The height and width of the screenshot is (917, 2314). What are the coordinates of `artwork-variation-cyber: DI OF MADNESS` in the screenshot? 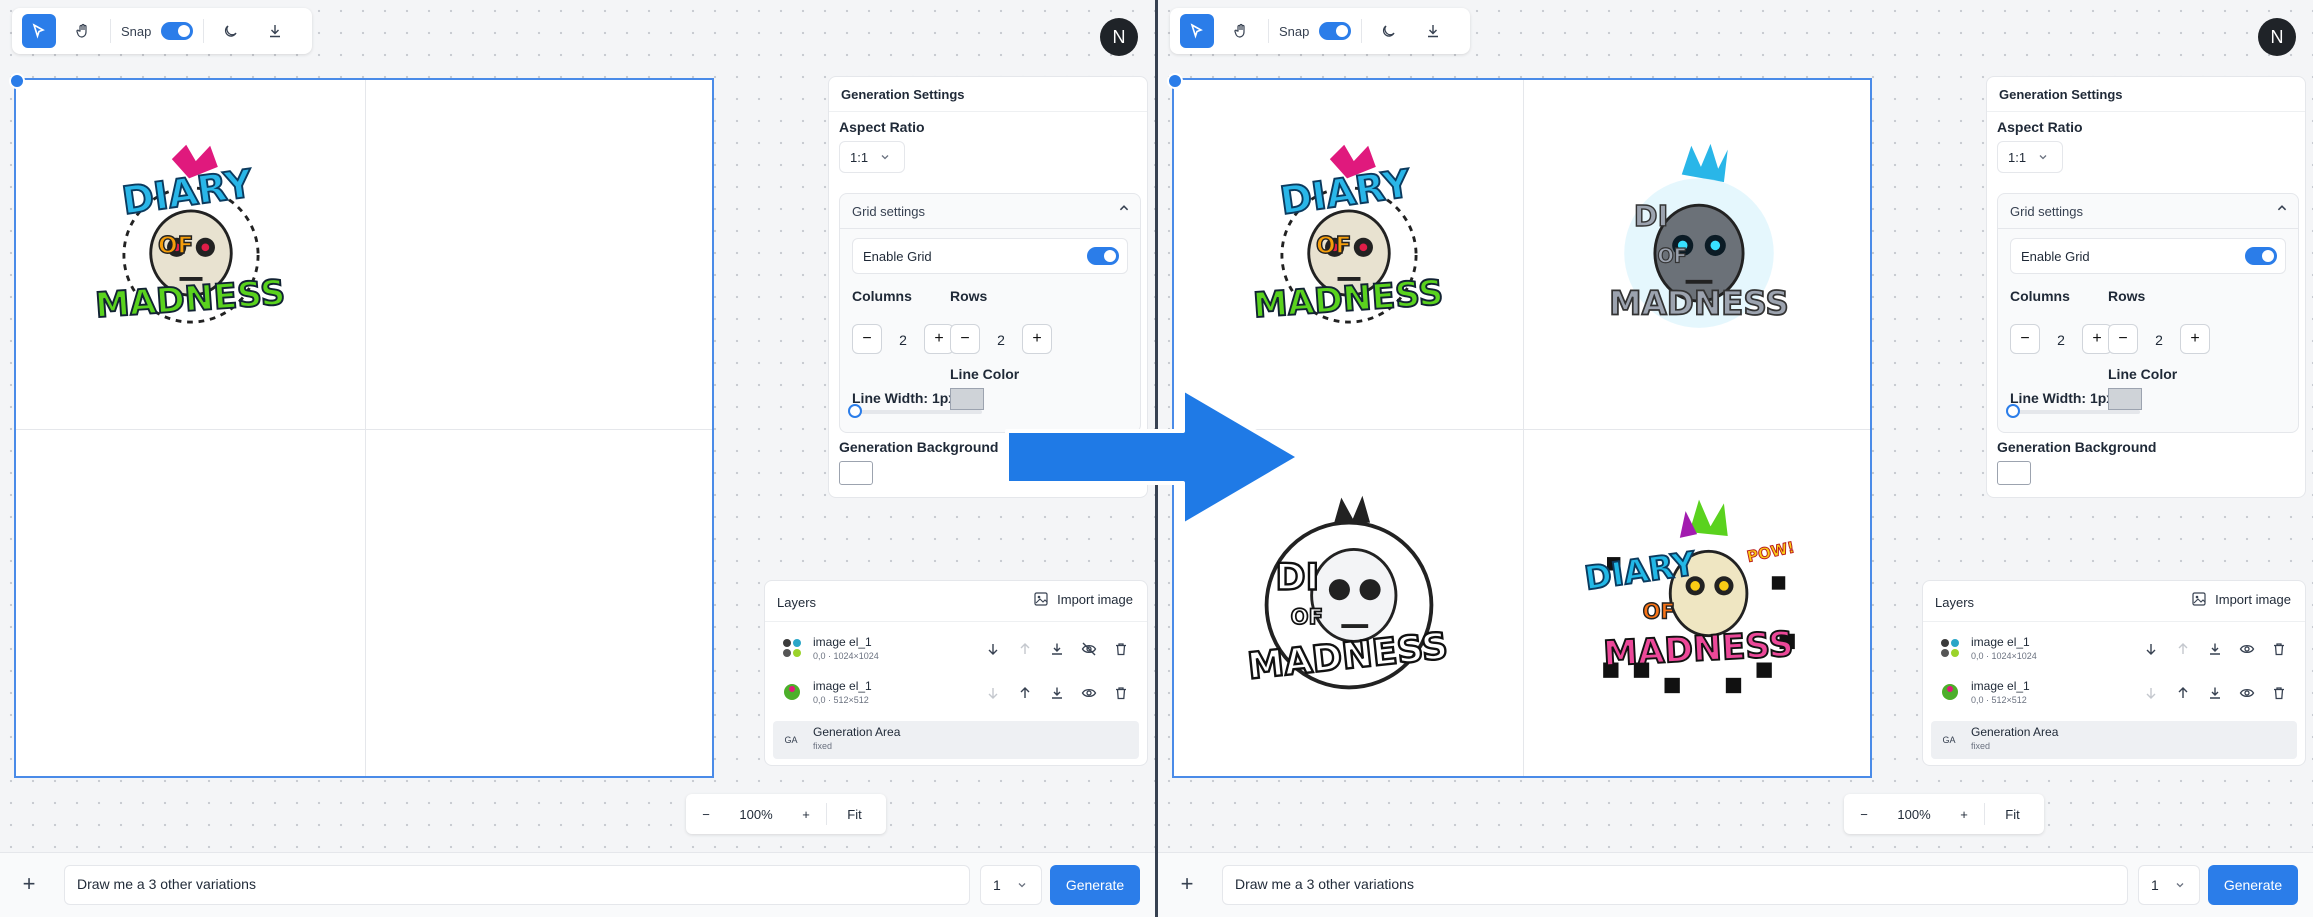 It's located at (1698, 254).